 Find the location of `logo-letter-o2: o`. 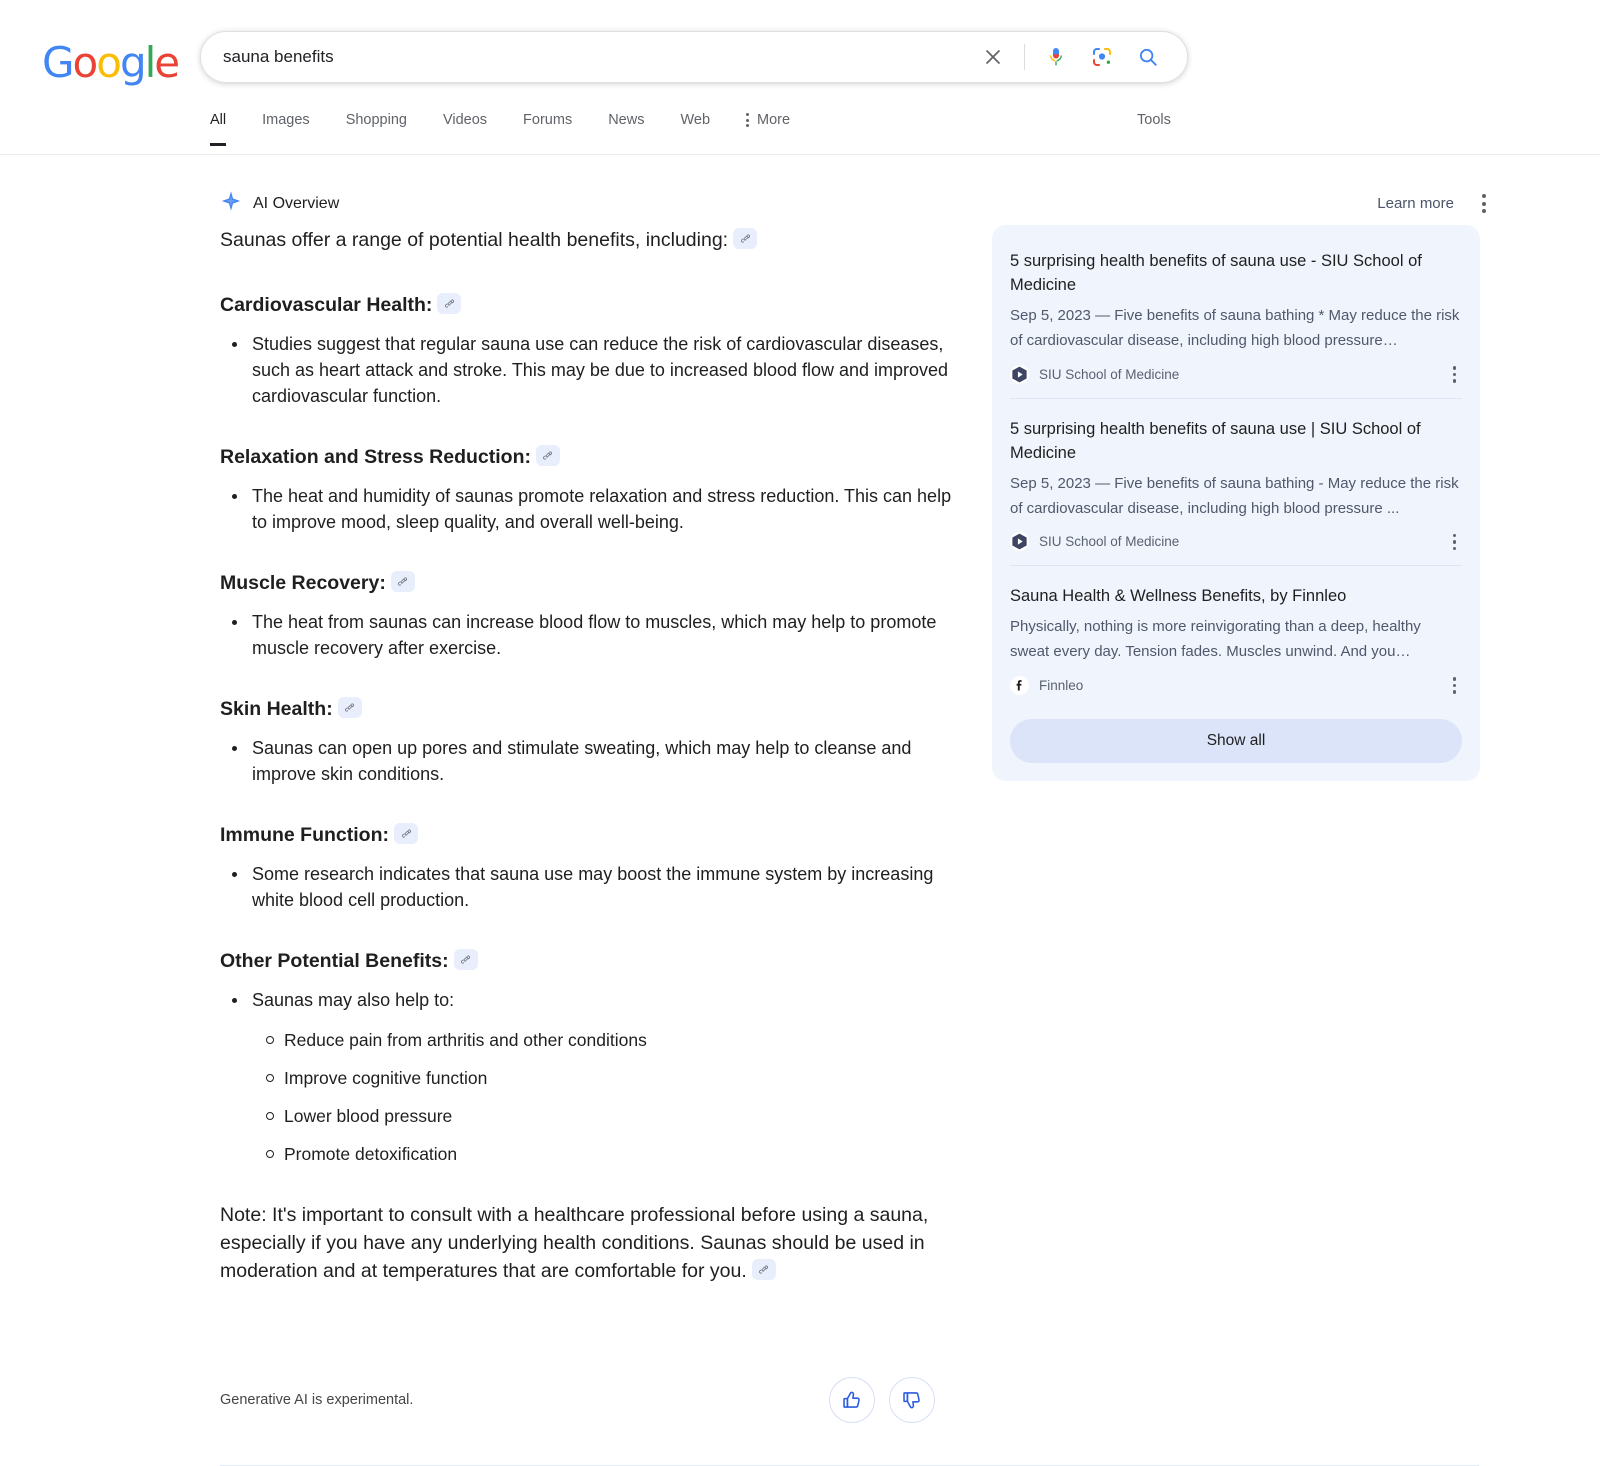

logo-letter-o2: o is located at coordinates (109, 62).